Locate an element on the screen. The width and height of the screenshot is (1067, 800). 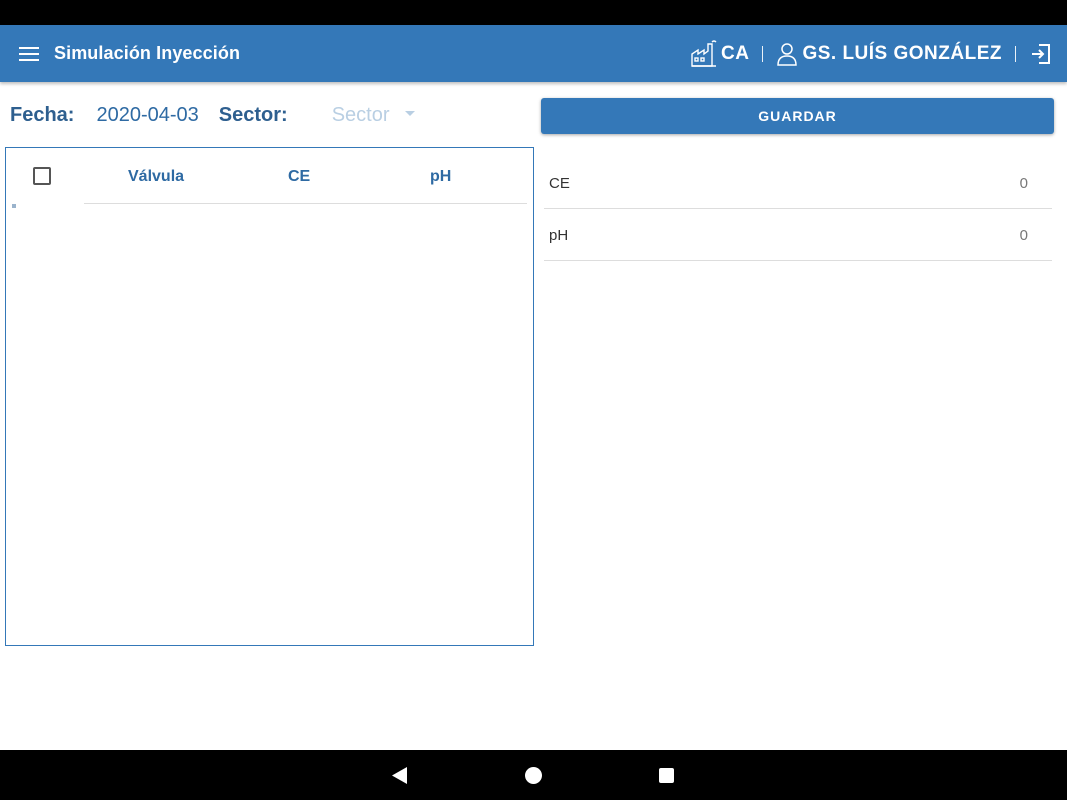
menu-button is located at coordinates (29, 54).